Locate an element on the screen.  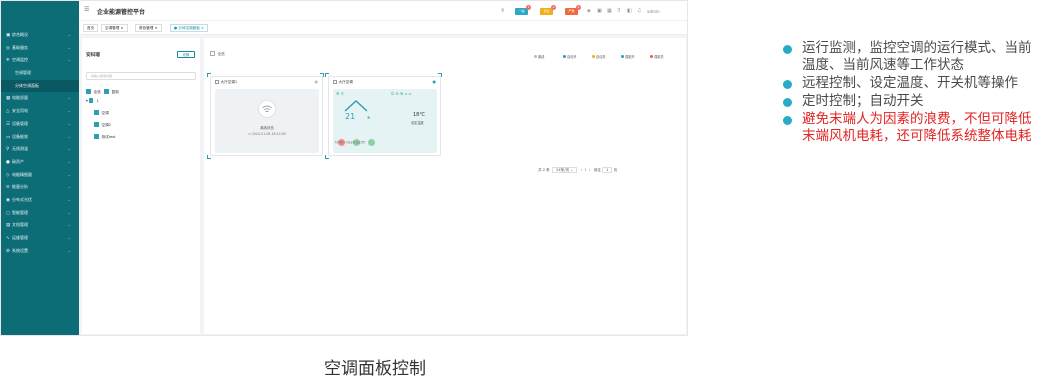
tree-node: 空调2 is located at coordinates (102, 125).